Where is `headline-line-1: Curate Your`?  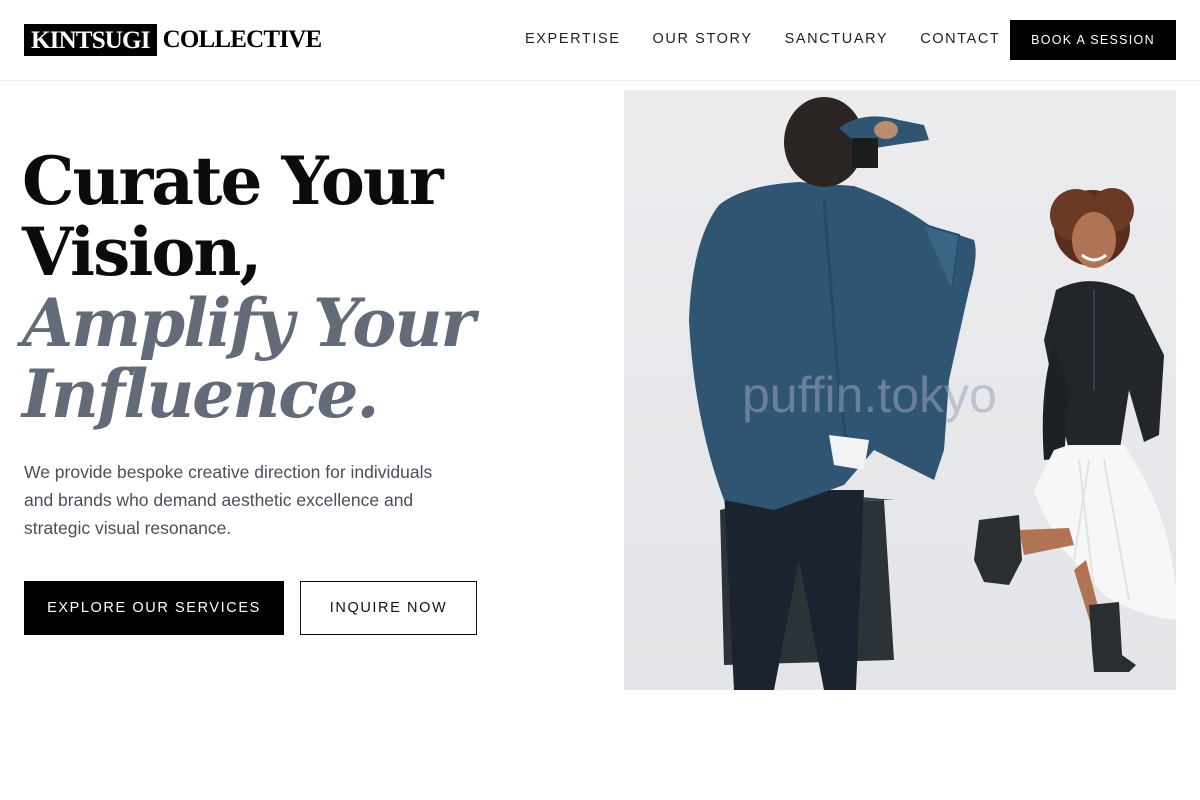
headline-line-1: Curate Your is located at coordinates (233, 181).